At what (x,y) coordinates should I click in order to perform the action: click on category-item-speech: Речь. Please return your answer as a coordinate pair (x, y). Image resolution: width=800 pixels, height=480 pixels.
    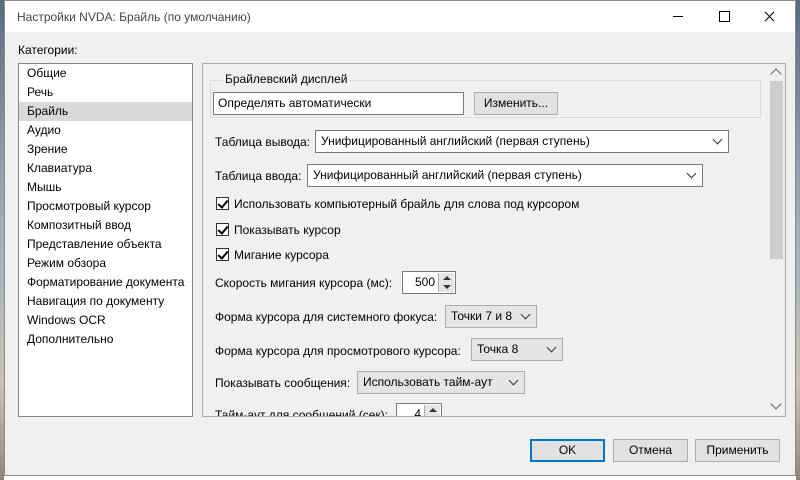
    Looking at the image, I should click on (105, 92).